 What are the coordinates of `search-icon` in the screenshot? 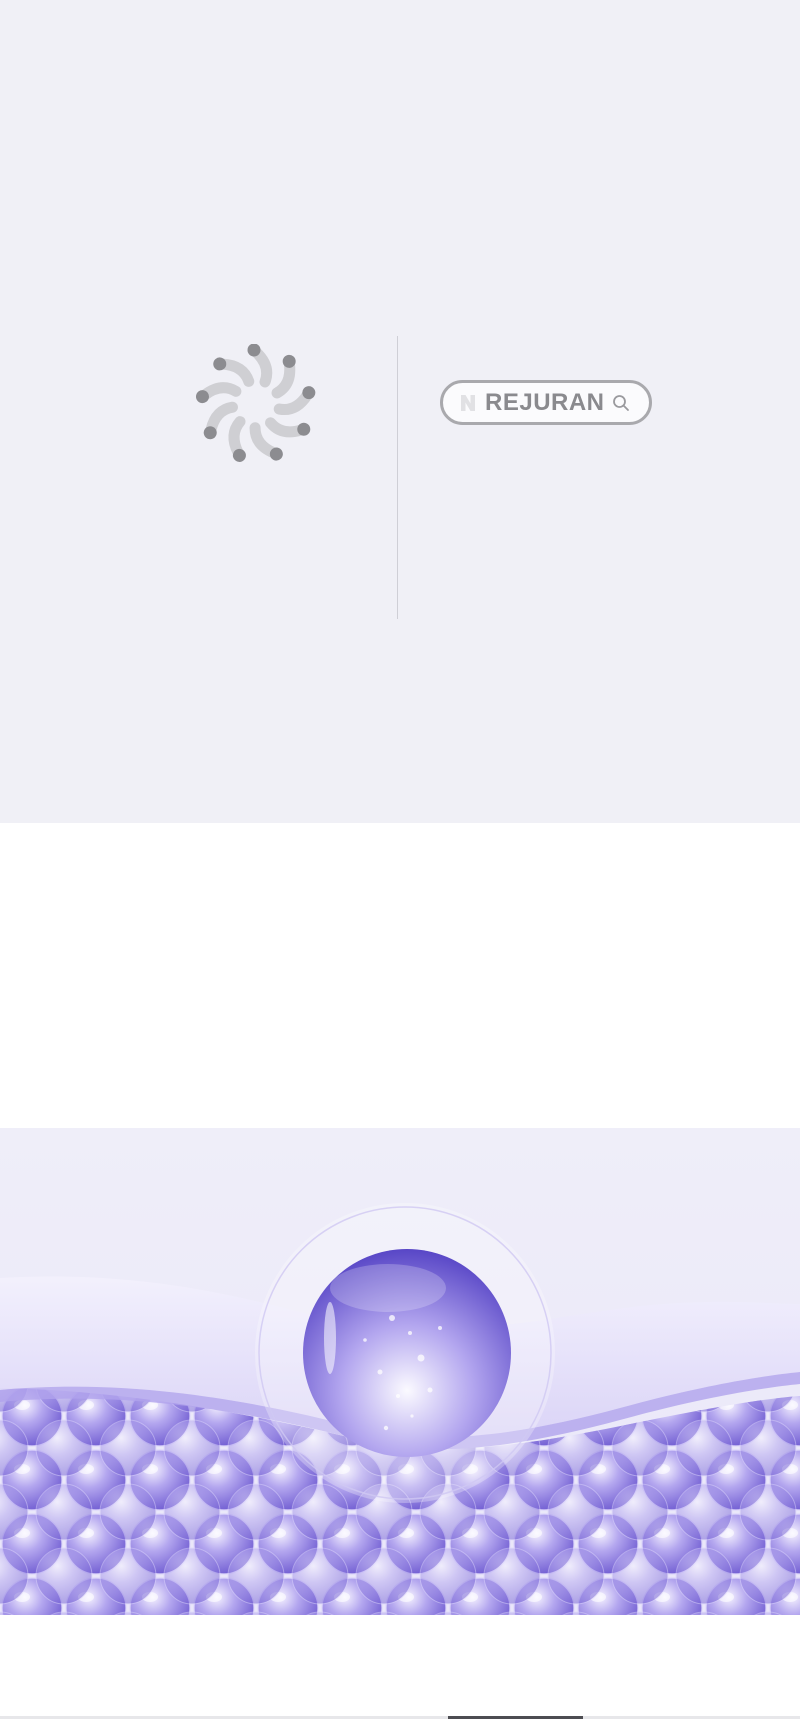 It's located at (621, 403).